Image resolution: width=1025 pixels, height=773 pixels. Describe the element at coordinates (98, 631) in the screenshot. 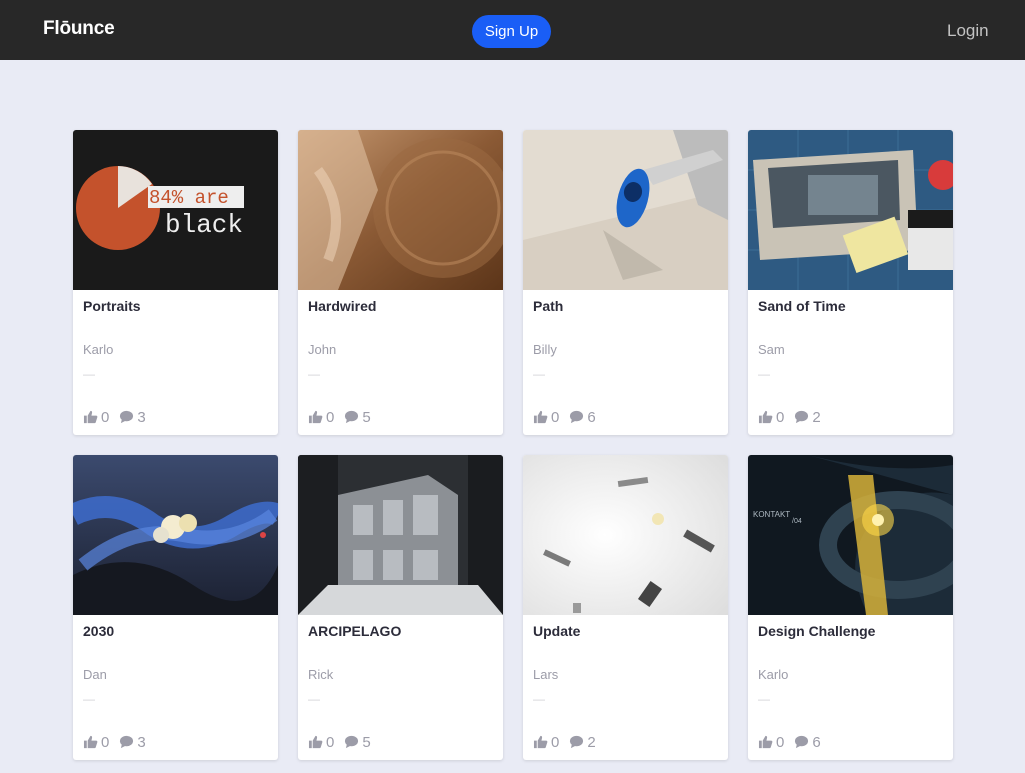

I see `project-title: 2030` at that location.